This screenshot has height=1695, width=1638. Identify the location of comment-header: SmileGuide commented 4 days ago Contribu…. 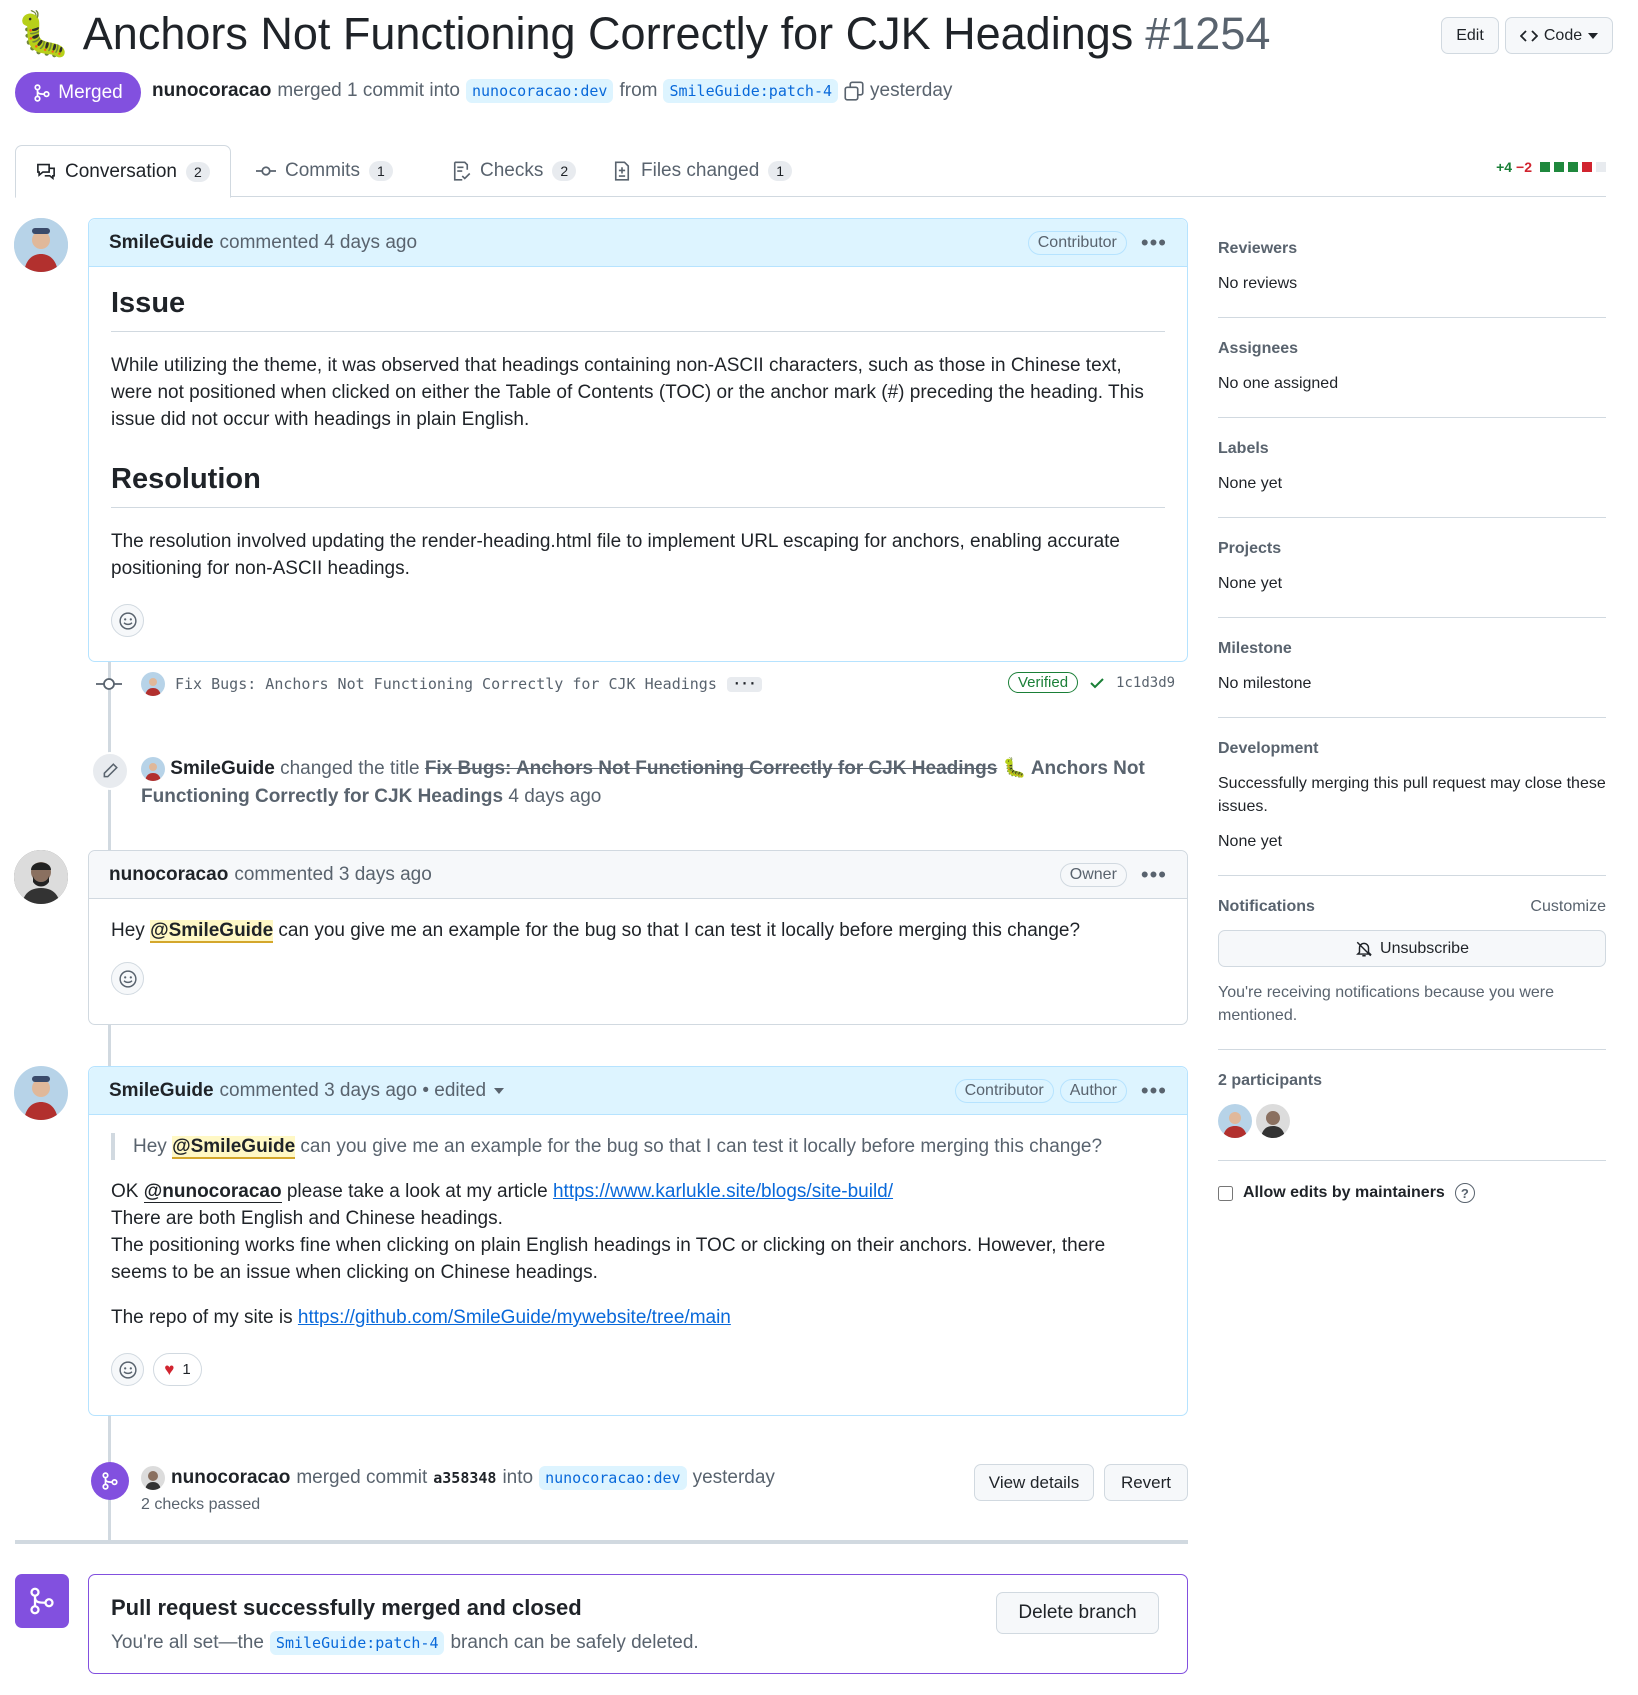
(638, 243).